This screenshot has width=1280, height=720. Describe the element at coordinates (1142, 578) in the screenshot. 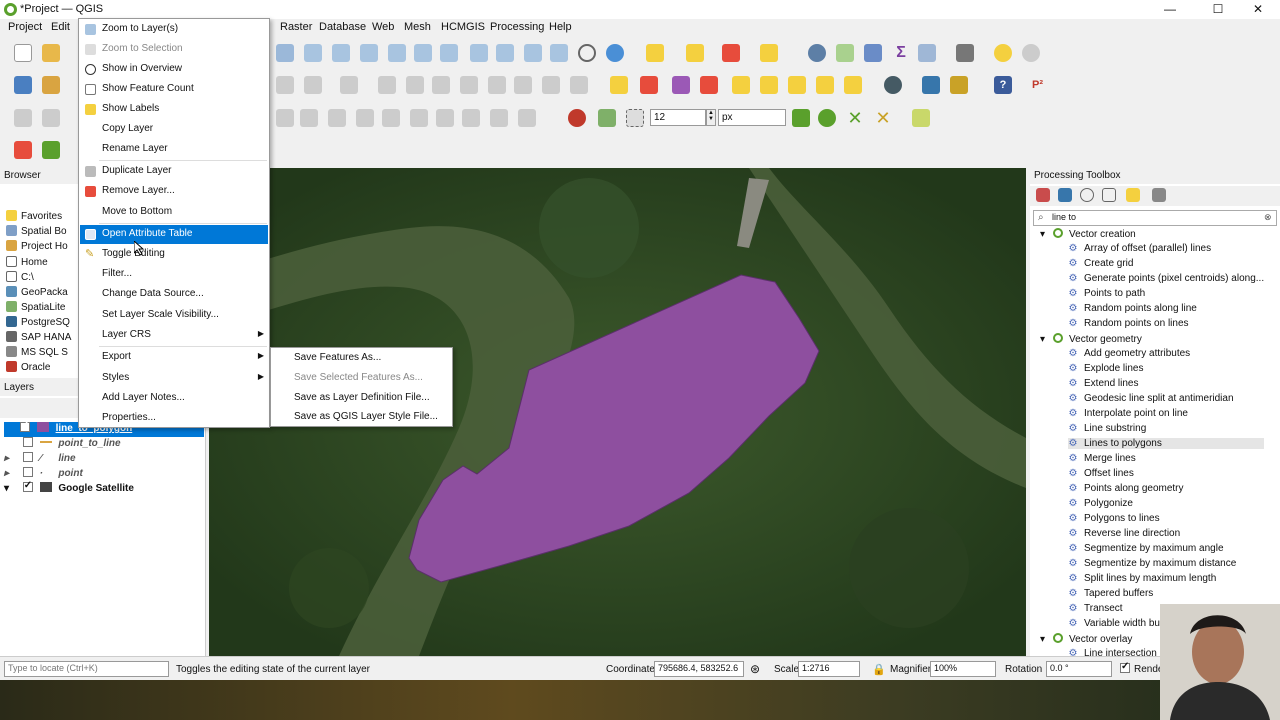

I see `algorithm-item: ⚙ Split lines by maximum length` at that location.